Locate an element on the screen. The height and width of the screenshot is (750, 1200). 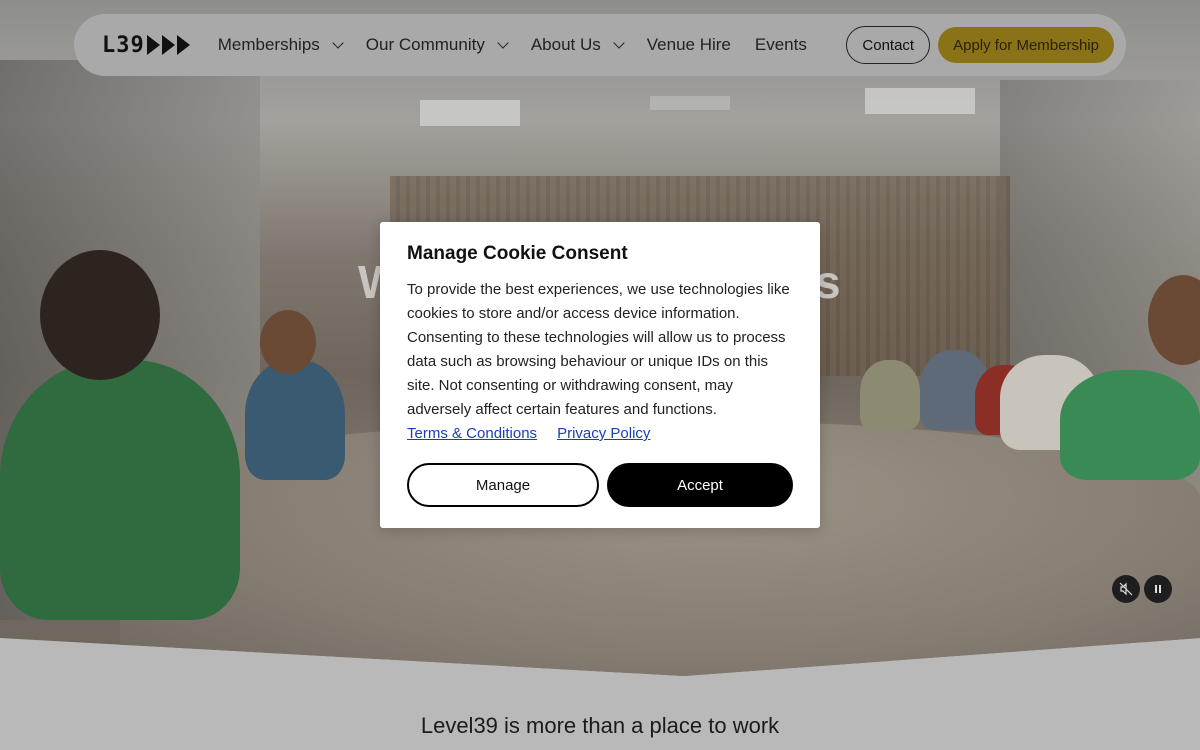
nav-item-memberships: Memberships is located at coordinates (280, 45).